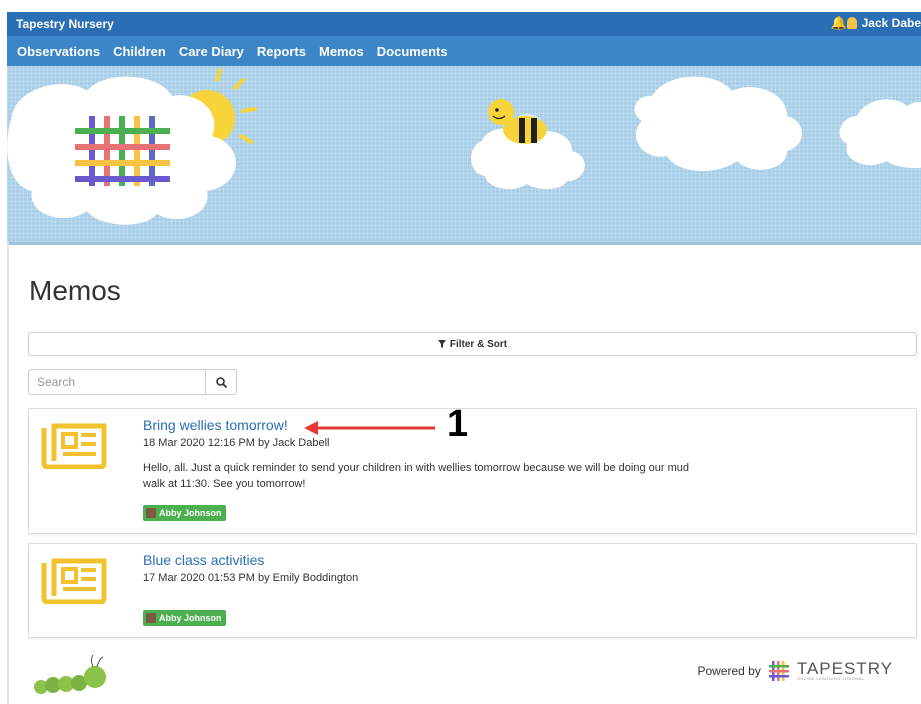  I want to click on search-input, so click(117, 382).